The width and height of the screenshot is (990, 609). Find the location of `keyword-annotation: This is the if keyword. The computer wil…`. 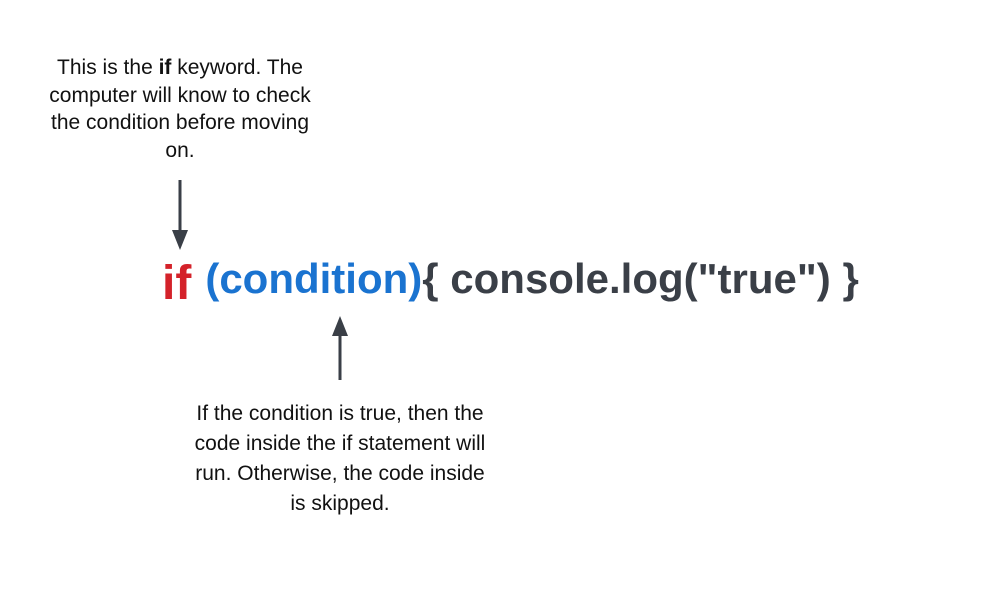

keyword-annotation: This is the if keyword. The computer wil… is located at coordinates (180, 109).